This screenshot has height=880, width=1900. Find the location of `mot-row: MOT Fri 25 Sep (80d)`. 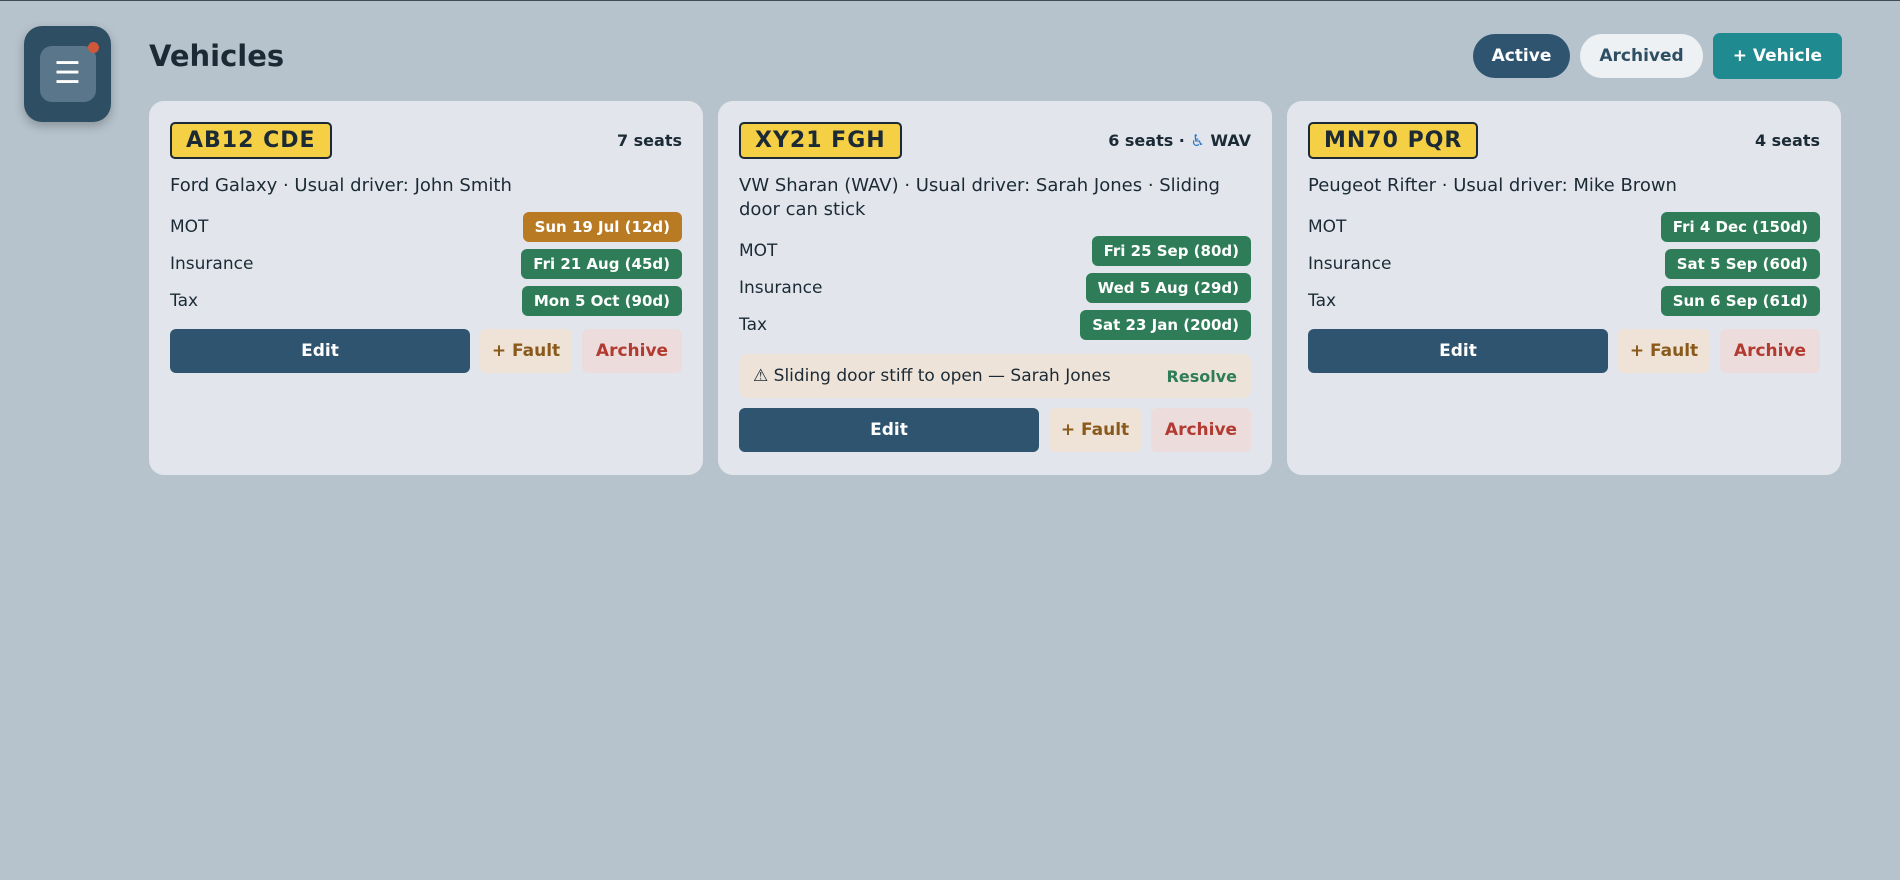

mot-row: MOT Fri 25 Sep (80d) is located at coordinates (995, 250).